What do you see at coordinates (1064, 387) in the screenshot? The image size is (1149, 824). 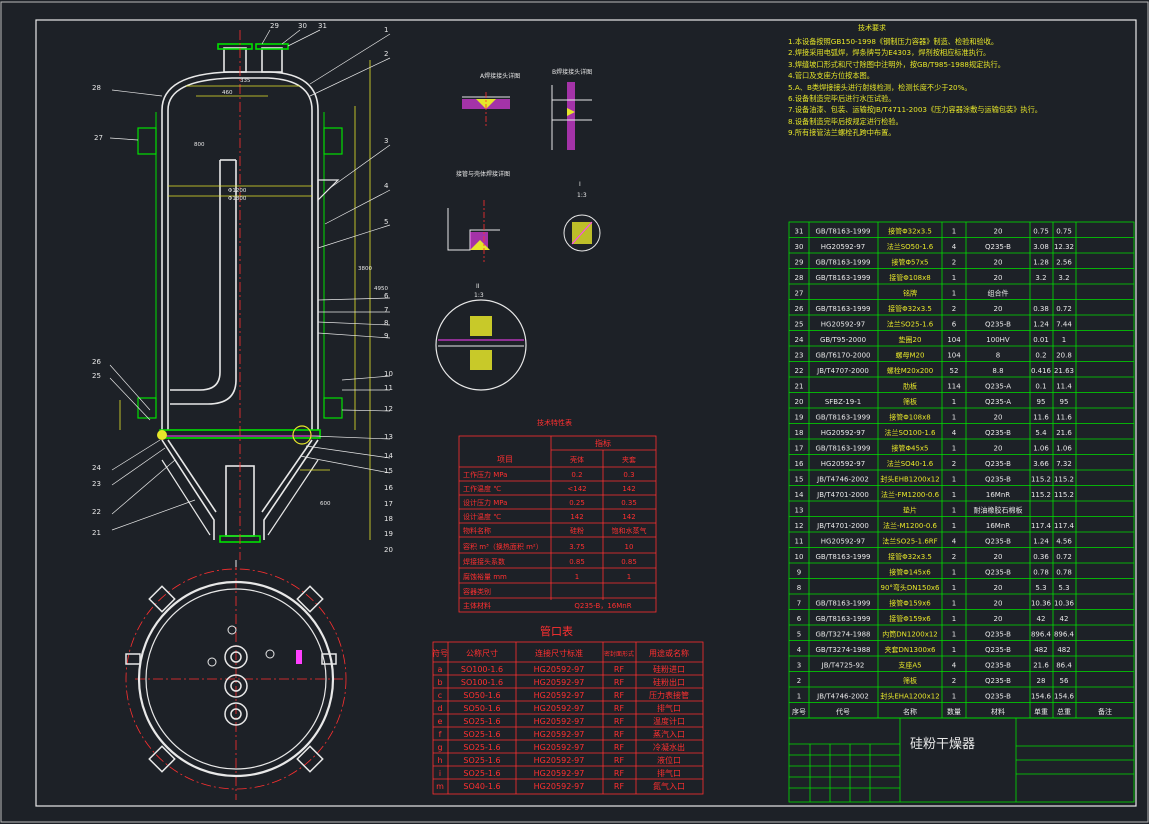 I see `parts-list-cell: 11.4` at bounding box center [1064, 387].